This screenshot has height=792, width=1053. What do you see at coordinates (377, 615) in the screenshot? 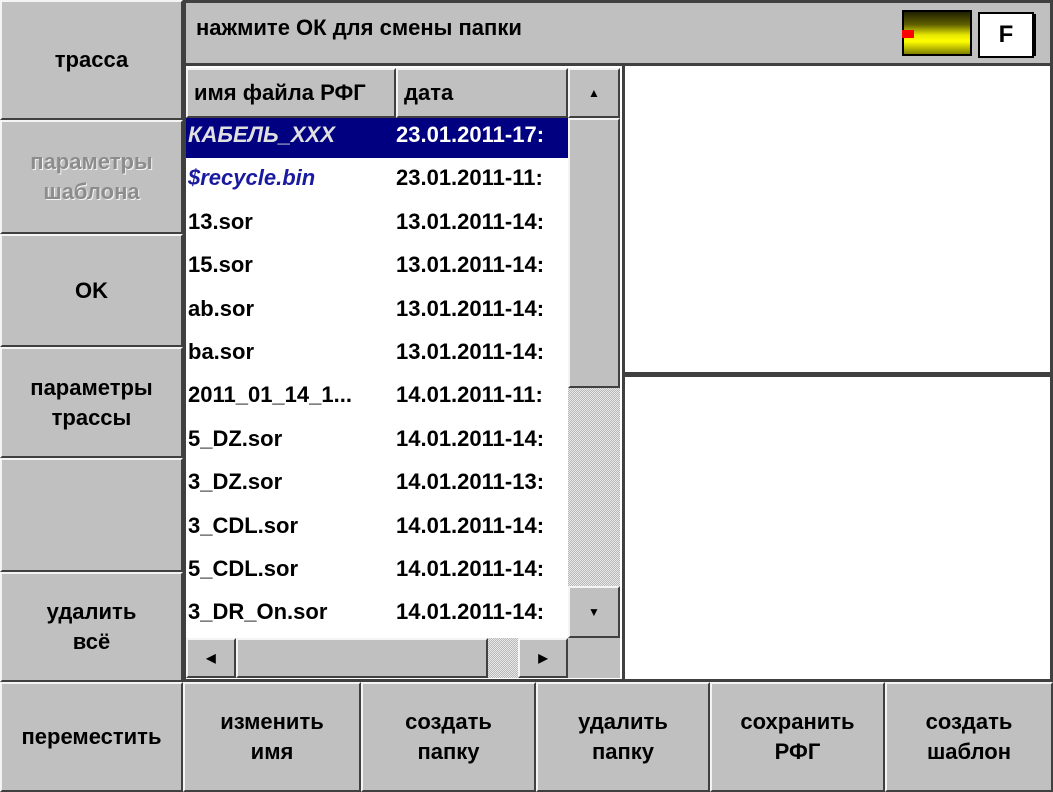
I see `file-row: 3_DR_On.sor 14.01.2011-14:` at bounding box center [377, 615].